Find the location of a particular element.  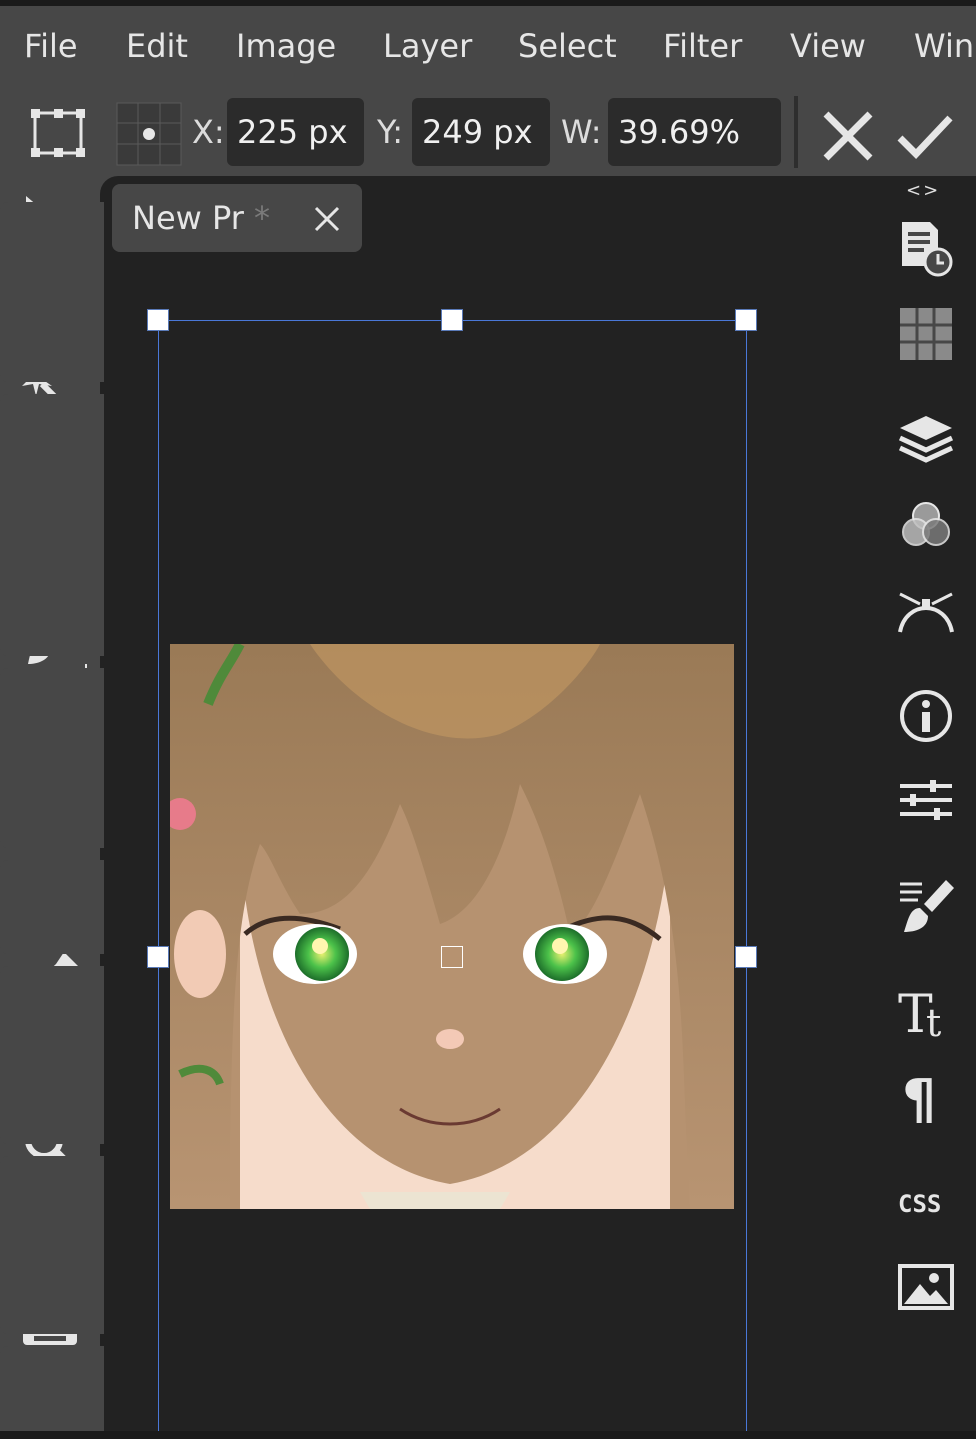

channels-icon is located at coordinates (926, 526).